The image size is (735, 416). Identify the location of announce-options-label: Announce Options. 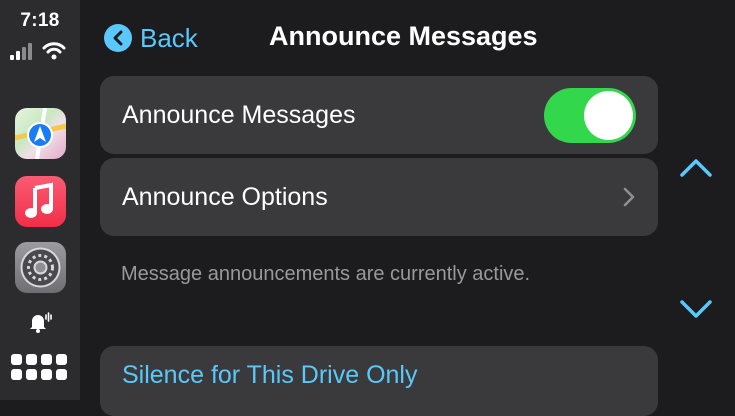
(225, 196).